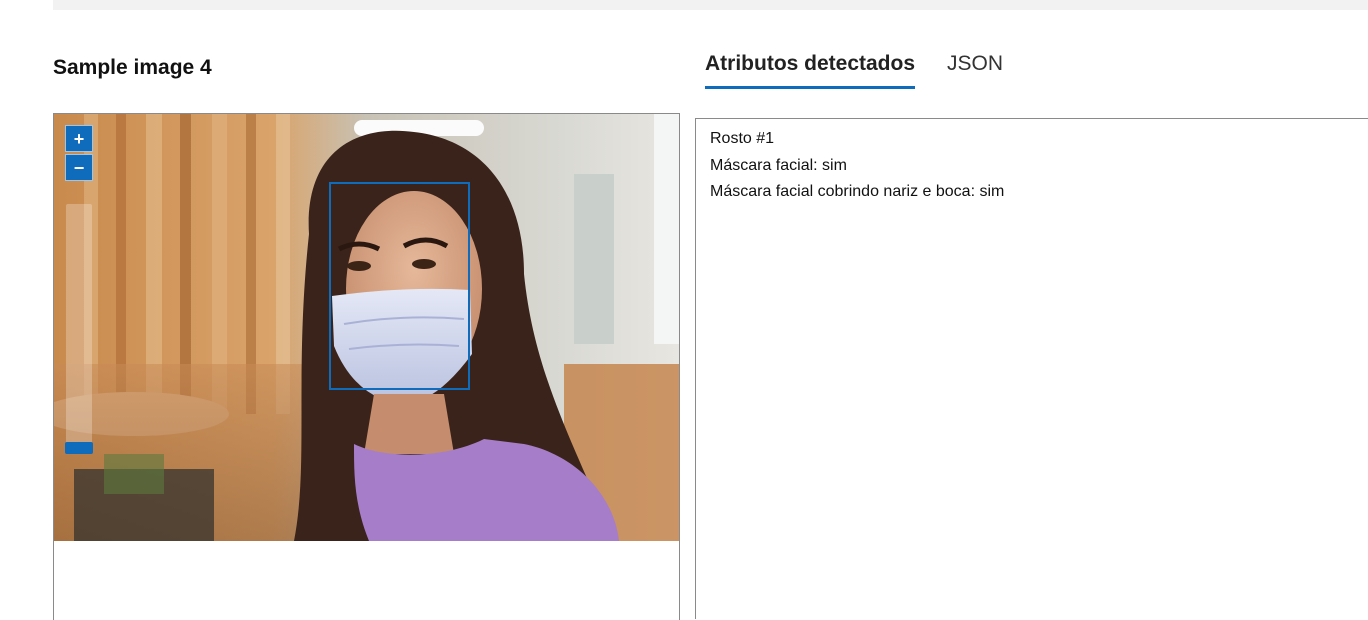  What do you see at coordinates (778, 165) in the screenshot?
I see `mask-result: Máscara facial: sim` at bounding box center [778, 165].